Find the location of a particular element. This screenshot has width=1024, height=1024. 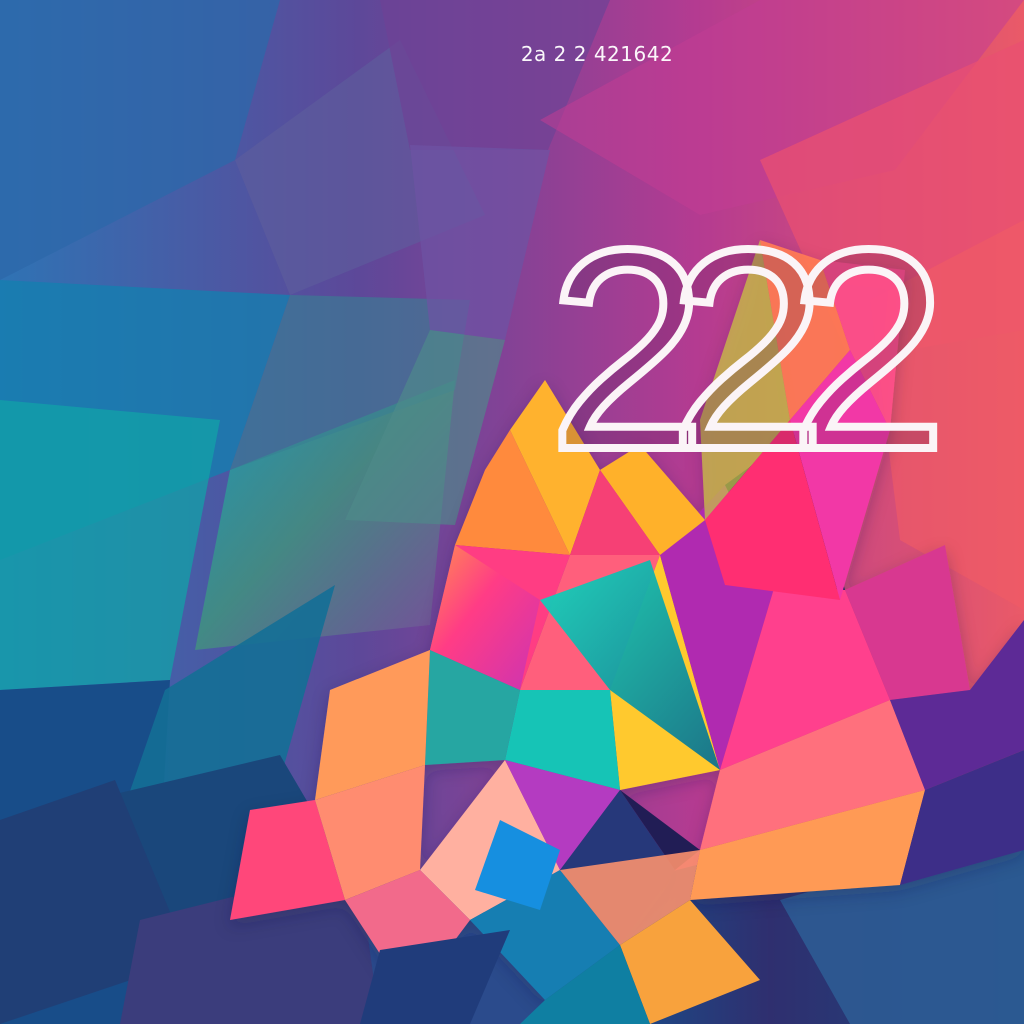

large-number-headline: 222 is located at coordinates (748, 350).